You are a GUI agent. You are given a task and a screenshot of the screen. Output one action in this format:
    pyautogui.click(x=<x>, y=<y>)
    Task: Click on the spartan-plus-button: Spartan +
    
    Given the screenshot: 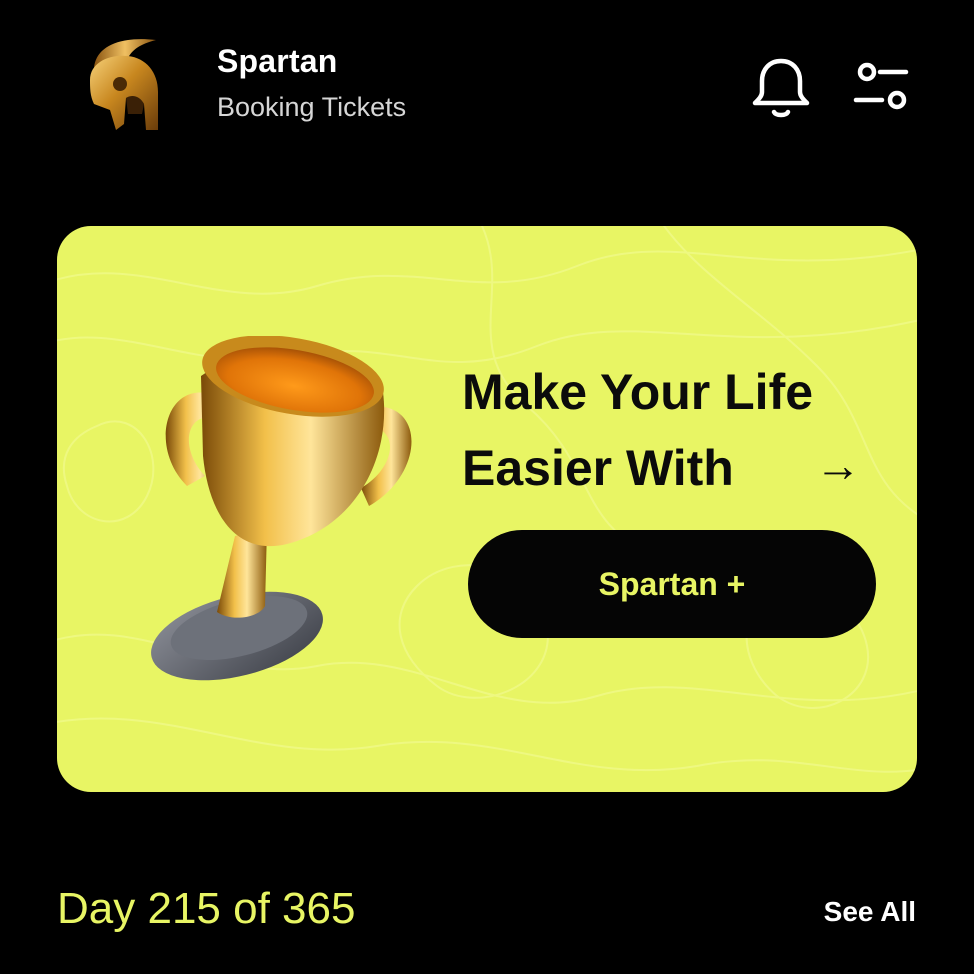 What is the action you would take?
    pyautogui.click(x=672, y=584)
    